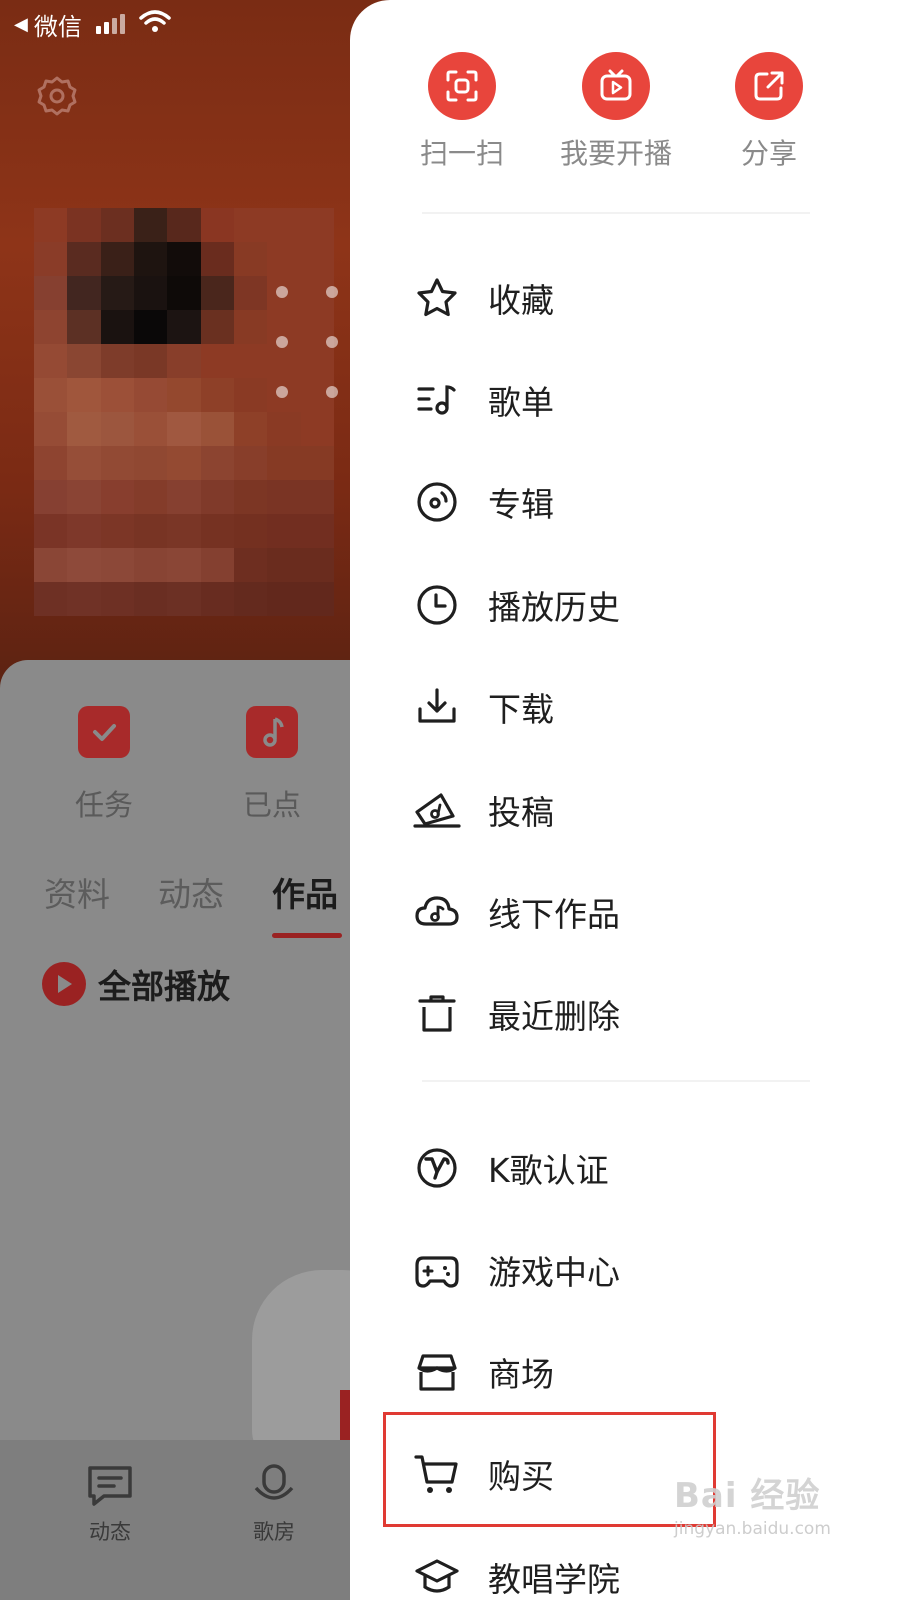 The image size is (900, 1600). What do you see at coordinates (632, 1014) in the screenshot?
I see `menu-item-recently-deleted: 最近删除` at bounding box center [632, 1014].